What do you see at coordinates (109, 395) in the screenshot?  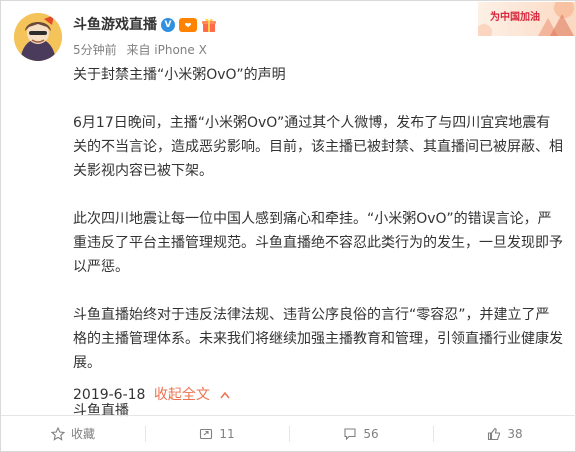 I see `post-date: 2019-6-18` at bounding box center [109, 395].